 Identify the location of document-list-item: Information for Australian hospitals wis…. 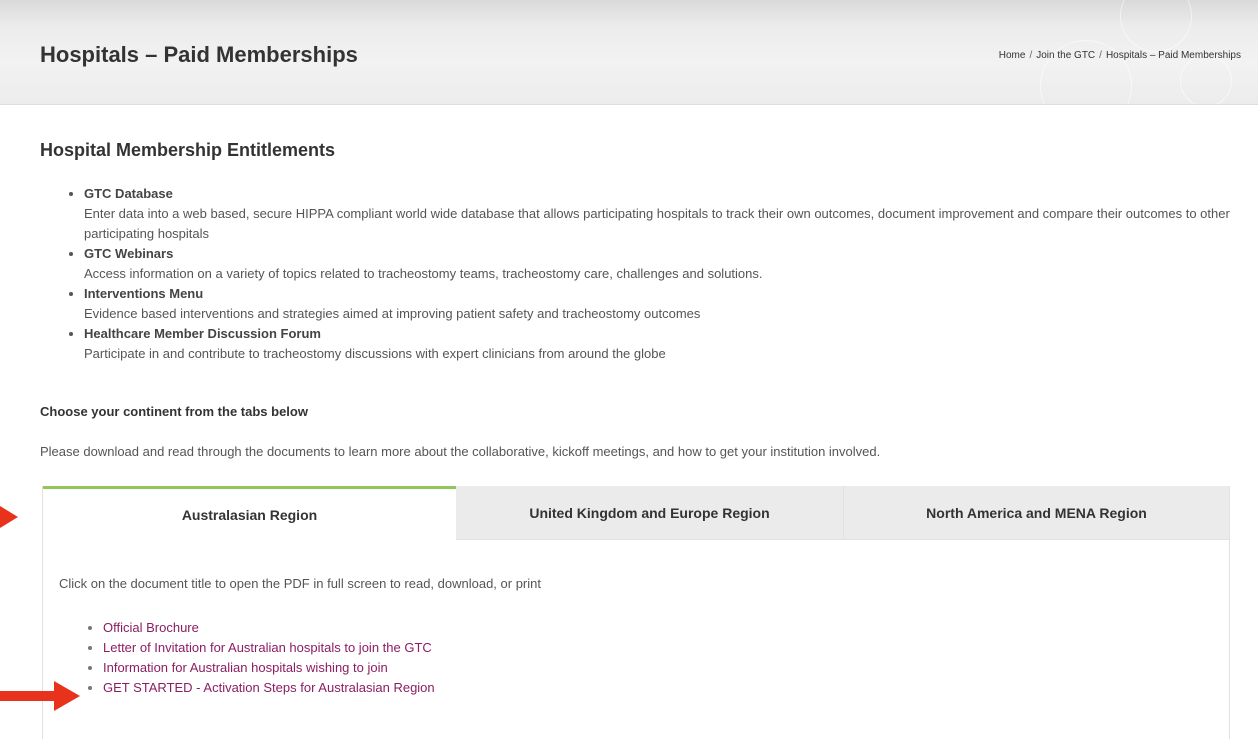
(269, 668).